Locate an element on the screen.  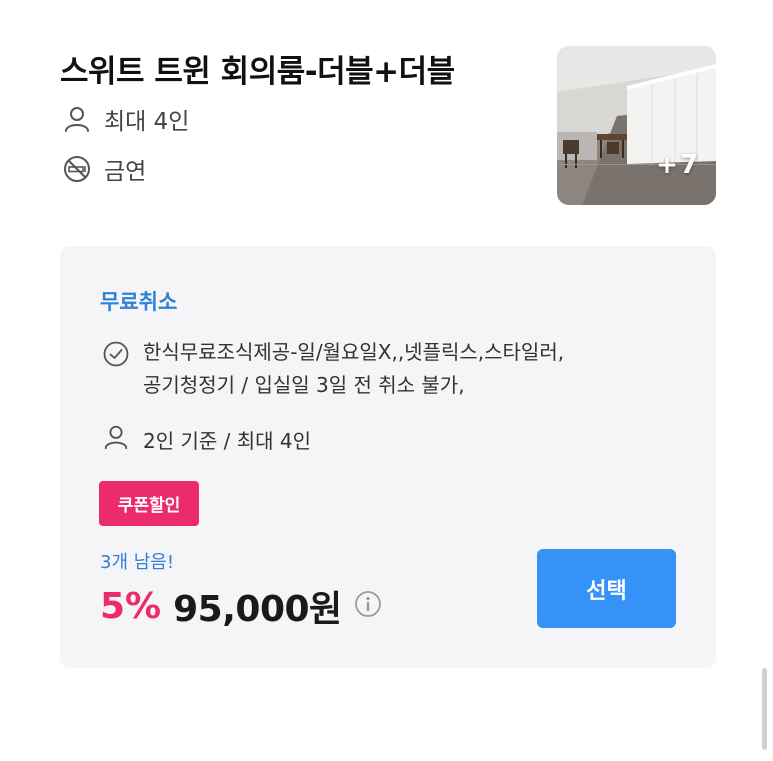
remaining-stock-text: 3개 남음! is located at coordinates (137, 562).